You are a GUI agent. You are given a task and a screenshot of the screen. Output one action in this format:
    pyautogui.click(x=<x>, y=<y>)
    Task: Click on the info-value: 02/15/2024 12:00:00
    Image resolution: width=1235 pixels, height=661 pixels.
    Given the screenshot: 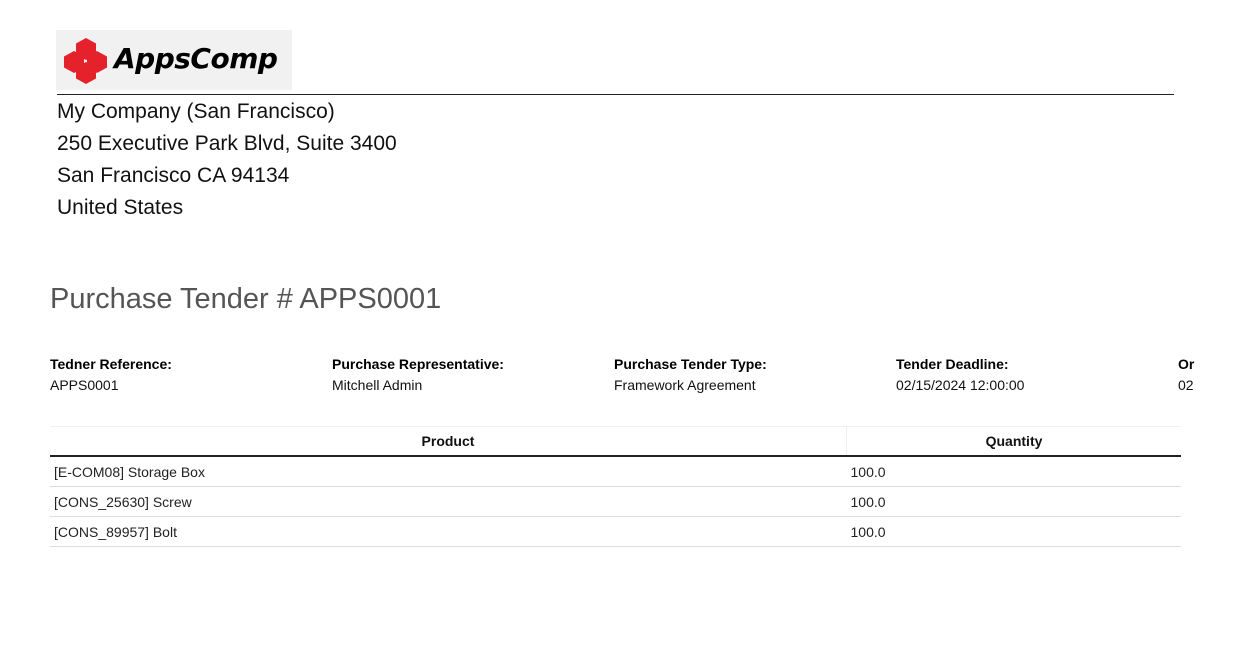 What is the action you would take?
    pyautogui.click(x=960, y=385)
    